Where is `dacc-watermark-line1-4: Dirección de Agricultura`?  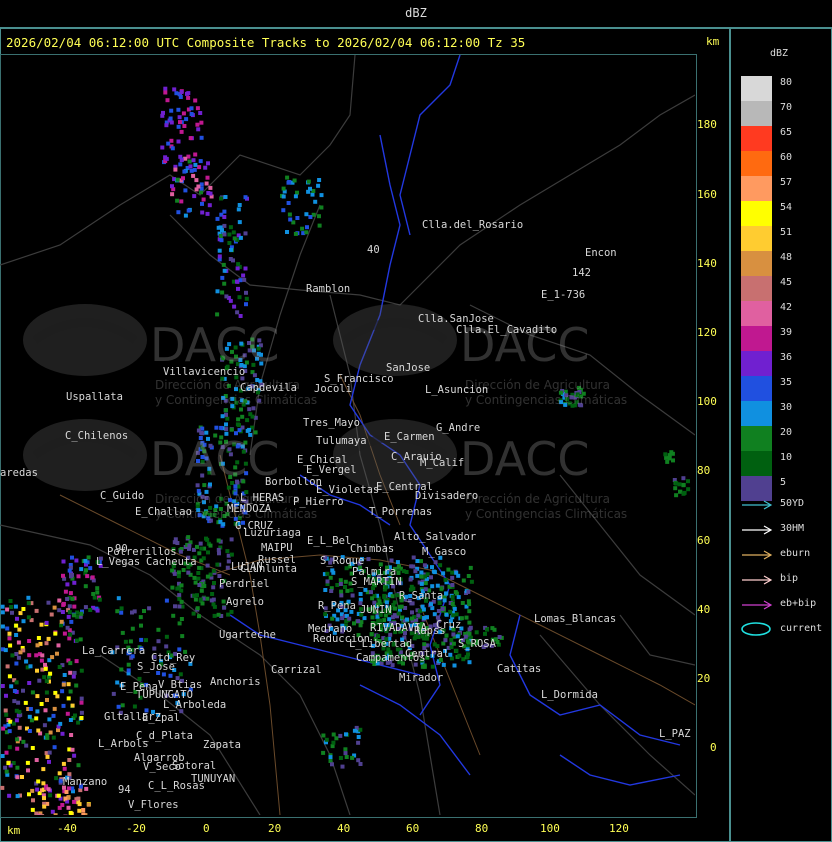
dacc-watermark-line1-4: Dirección de Agricultura is located at coordinates (537, 499).